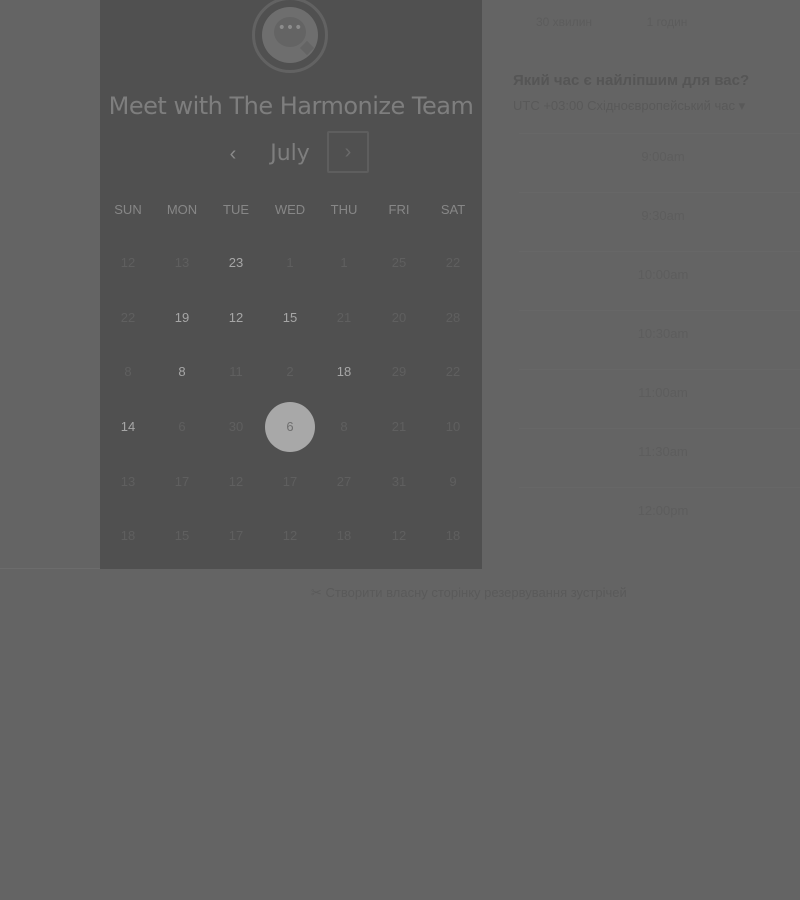  What do you see at coordinates (344, 481) in the screenshot?
I see `calendar-day: 27` at bounding box center [344, 481].